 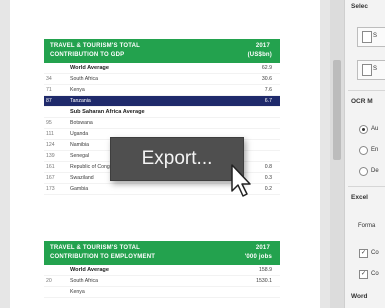 I want to click on ocr-de-radio, so click(x=363, y=171).